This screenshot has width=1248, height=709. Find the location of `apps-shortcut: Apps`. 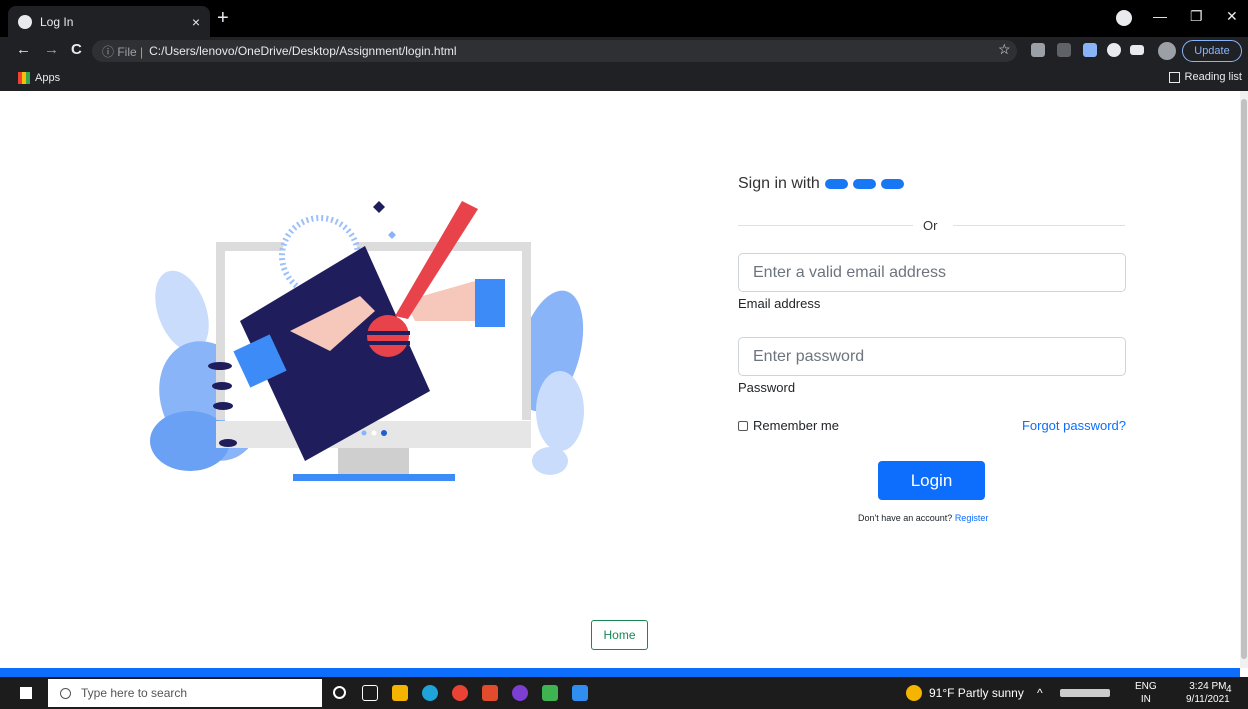

apps-shortcut: Apps is located at coordinates (39, 78).